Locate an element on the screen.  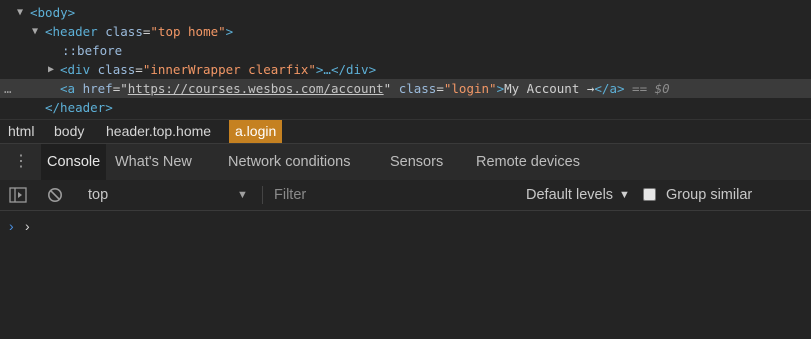
group-similar-label: Group similar is located at coordinates (709, 195).